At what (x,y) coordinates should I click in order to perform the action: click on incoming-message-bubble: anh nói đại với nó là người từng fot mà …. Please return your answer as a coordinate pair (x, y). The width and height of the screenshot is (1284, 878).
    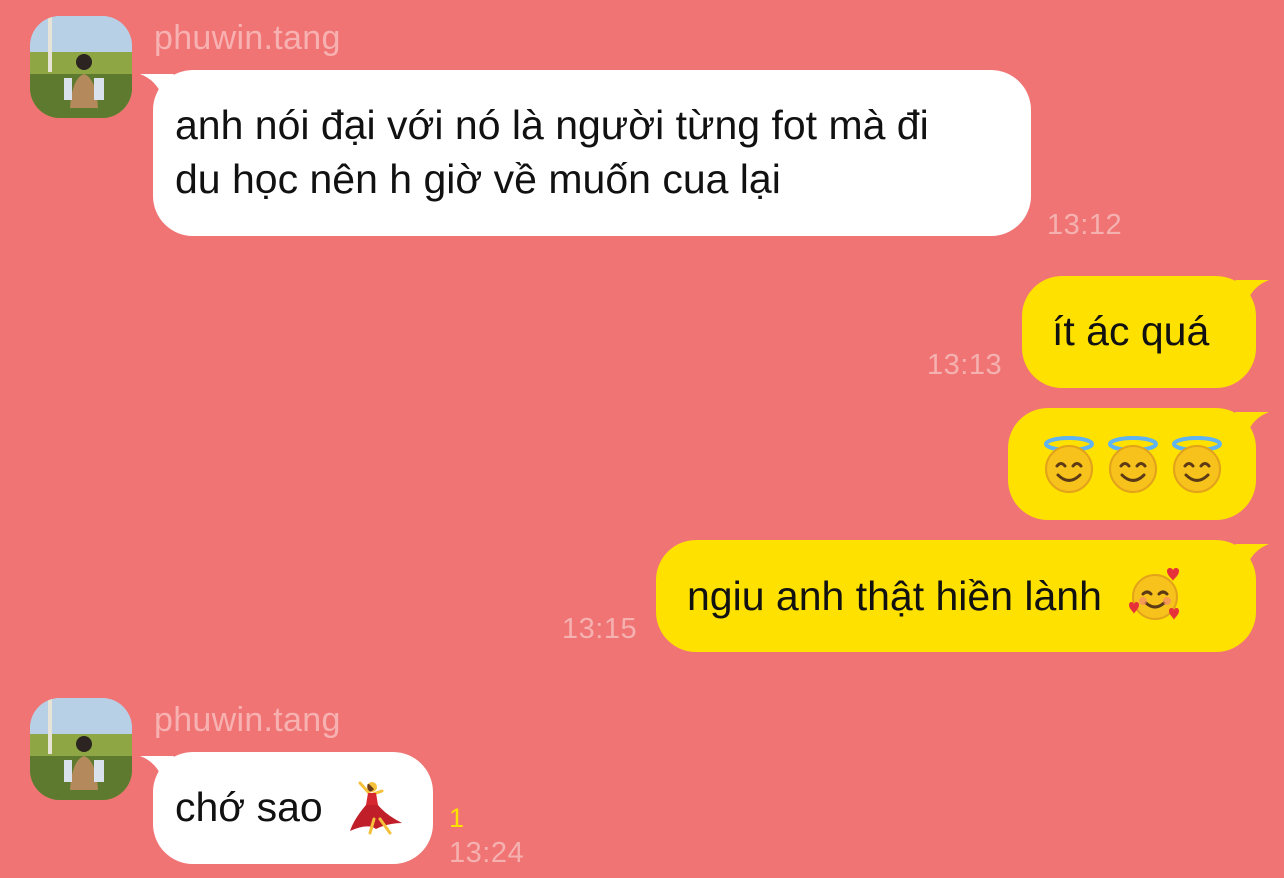
    Looking at the image, I should click on (585, 153).